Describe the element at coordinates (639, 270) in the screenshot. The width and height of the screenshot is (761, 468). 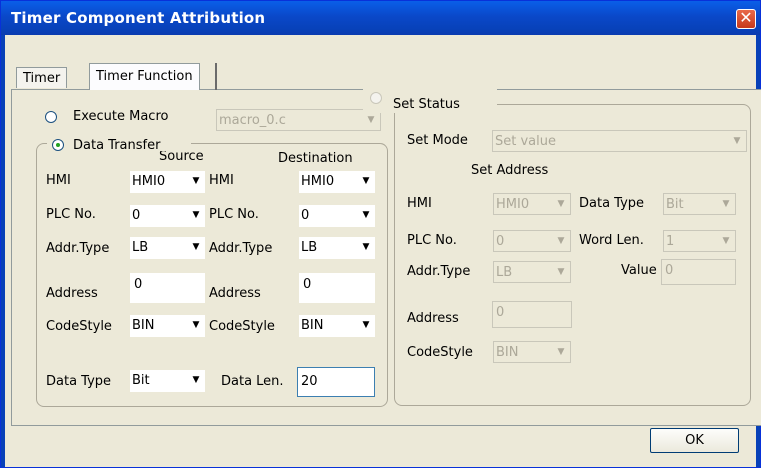
I see `value-label: Value` at that location.